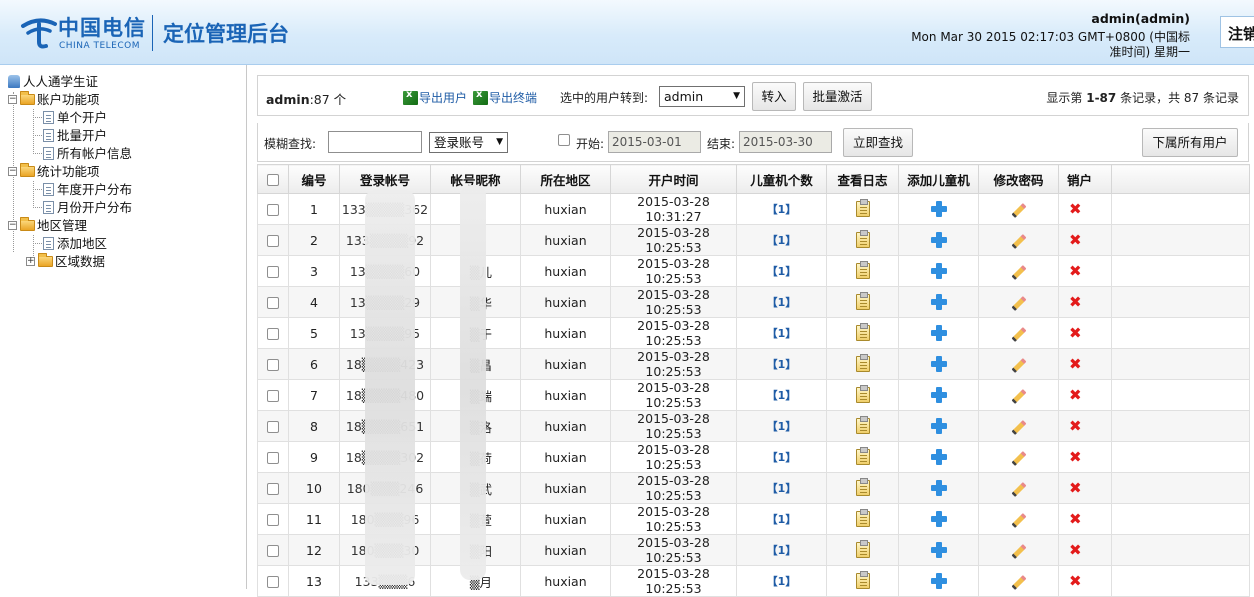  What do you see at coordinates (785, 142) in the screenshot?
I see `end-date-input: 2015-03-30` at bounding box center [785, 142].